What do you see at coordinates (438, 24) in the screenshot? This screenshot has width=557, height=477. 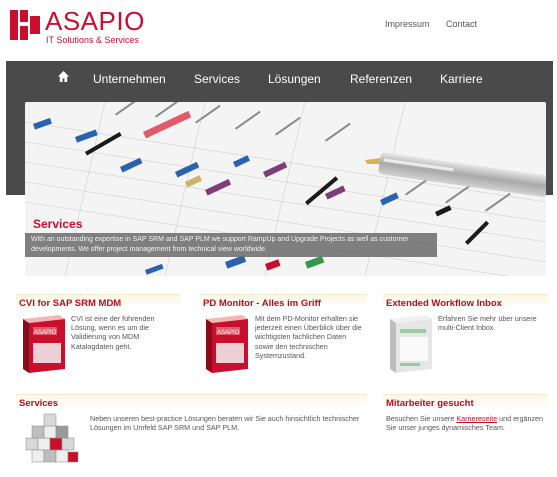 I see `top-links: Impressum Contact` at bounding box center [438, 24].